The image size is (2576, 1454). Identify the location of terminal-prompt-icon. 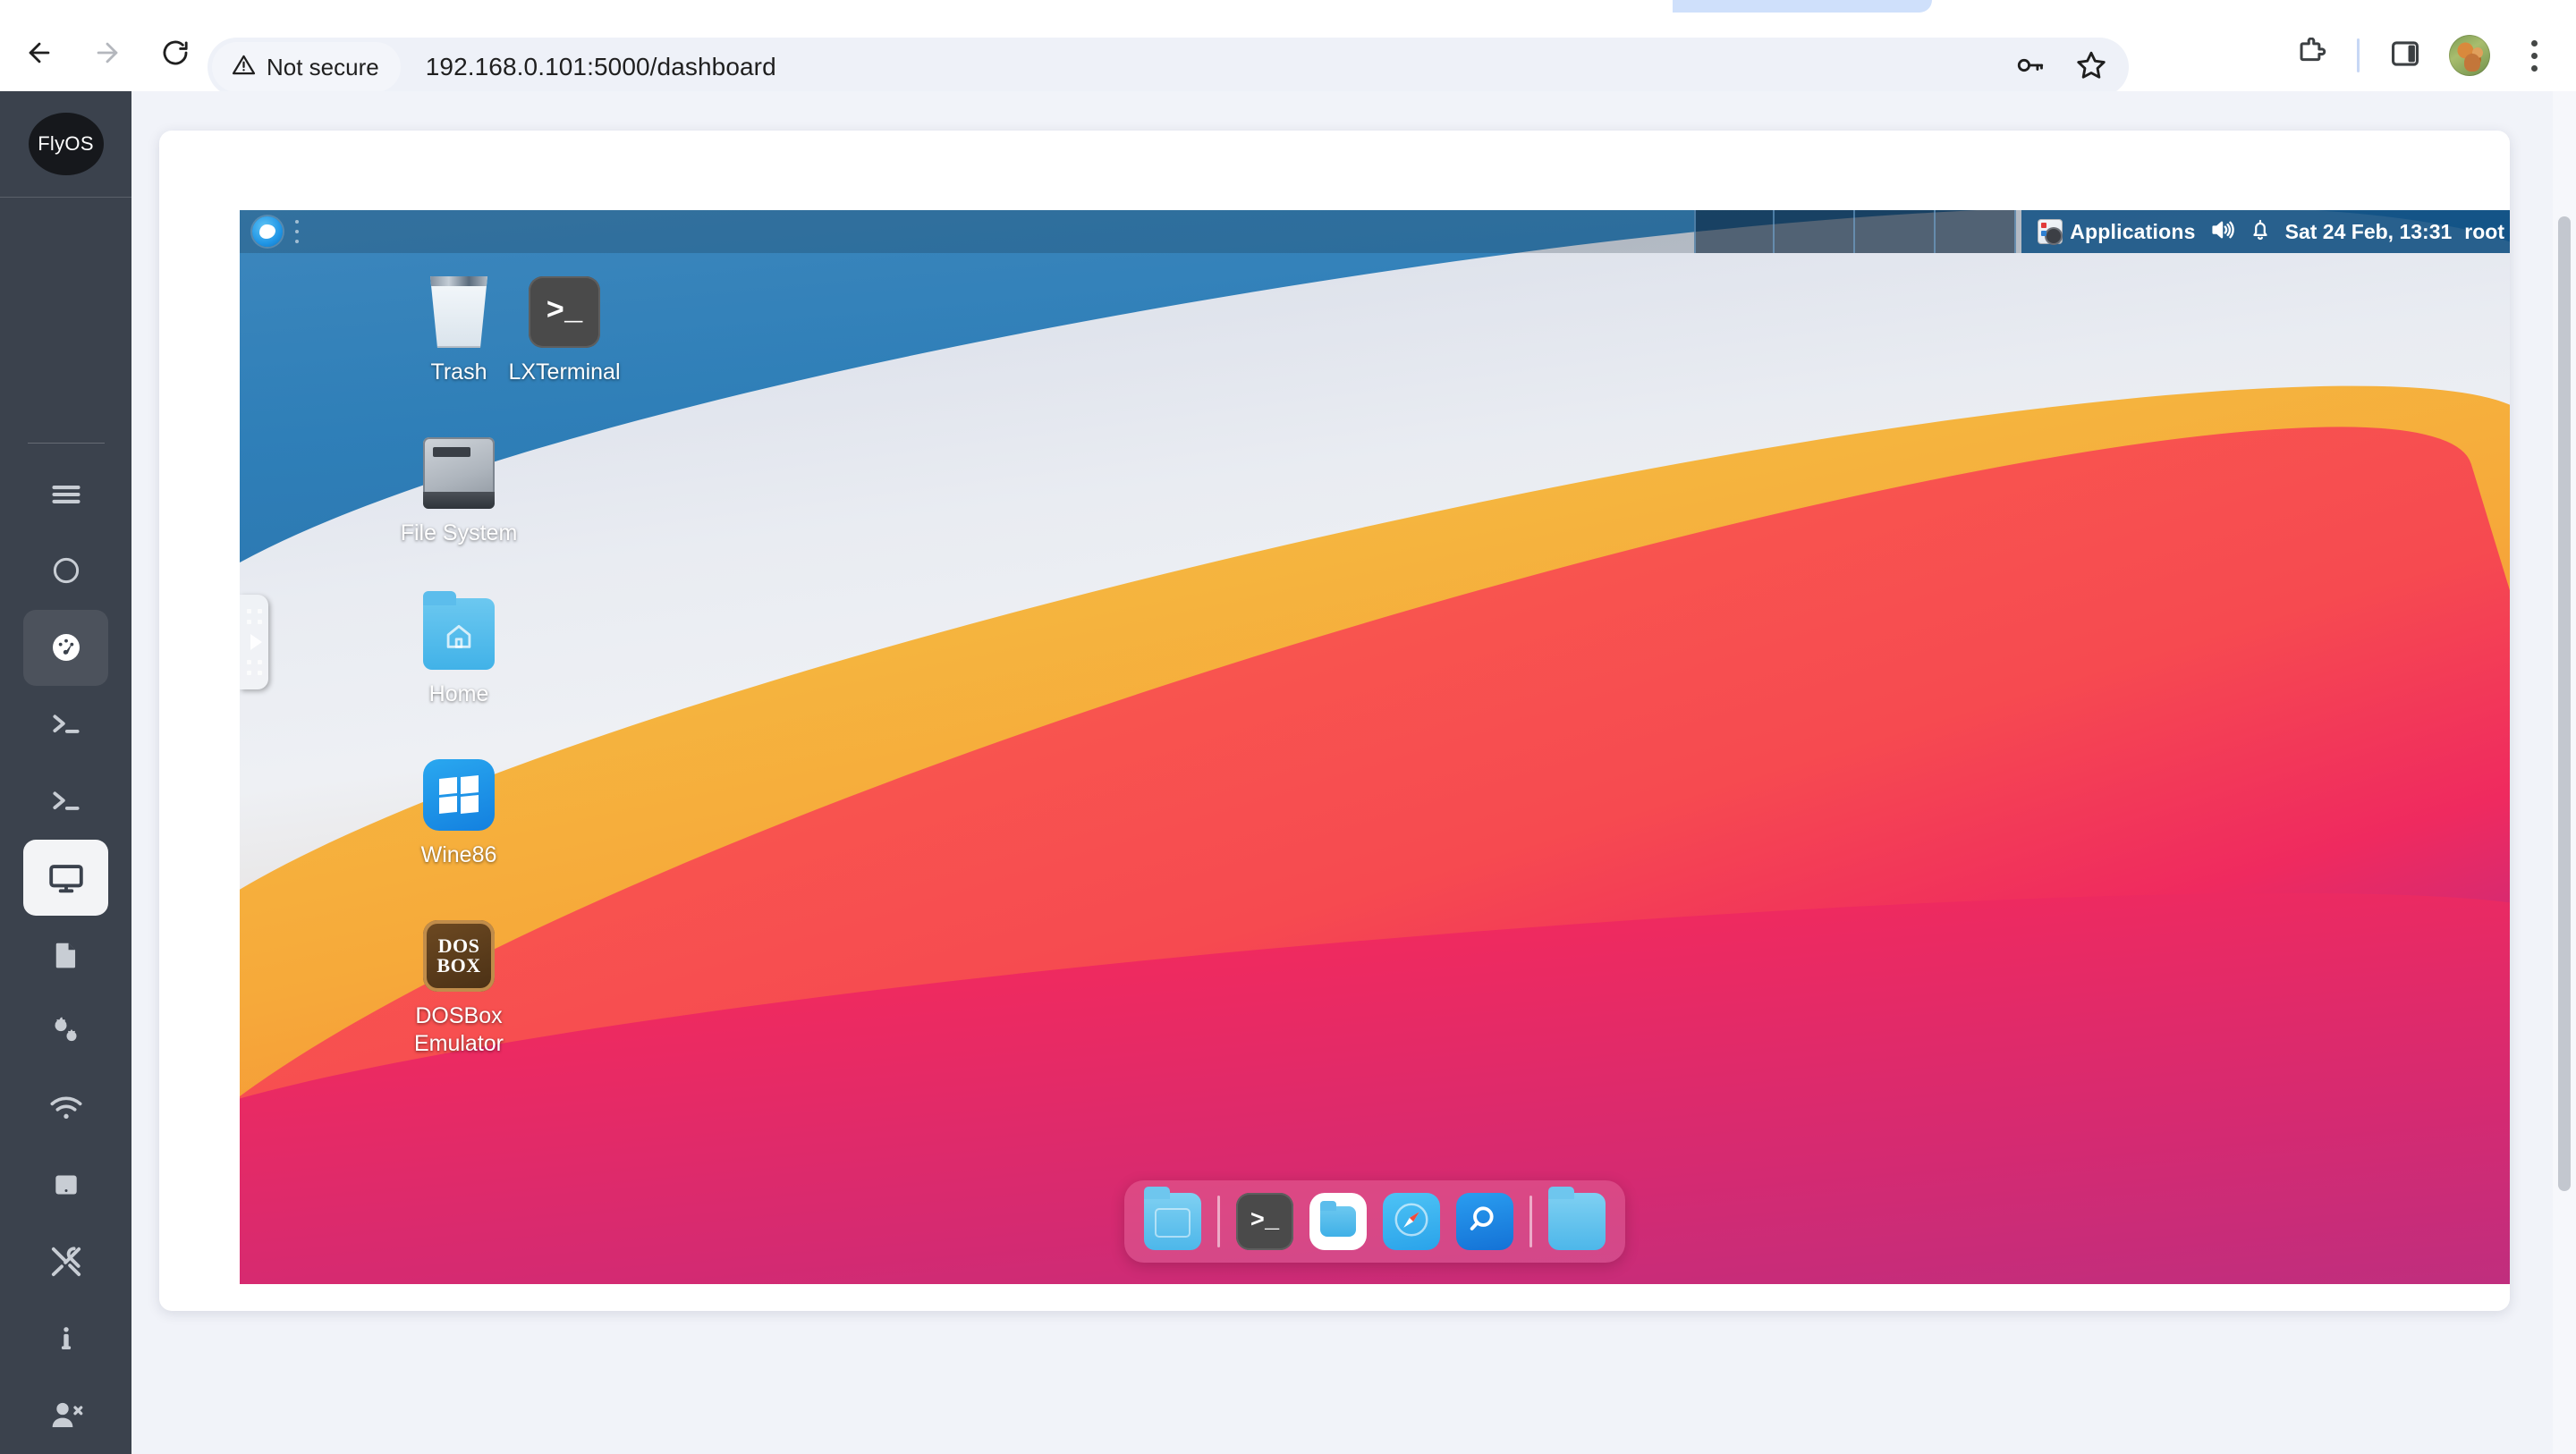
(66, 724).